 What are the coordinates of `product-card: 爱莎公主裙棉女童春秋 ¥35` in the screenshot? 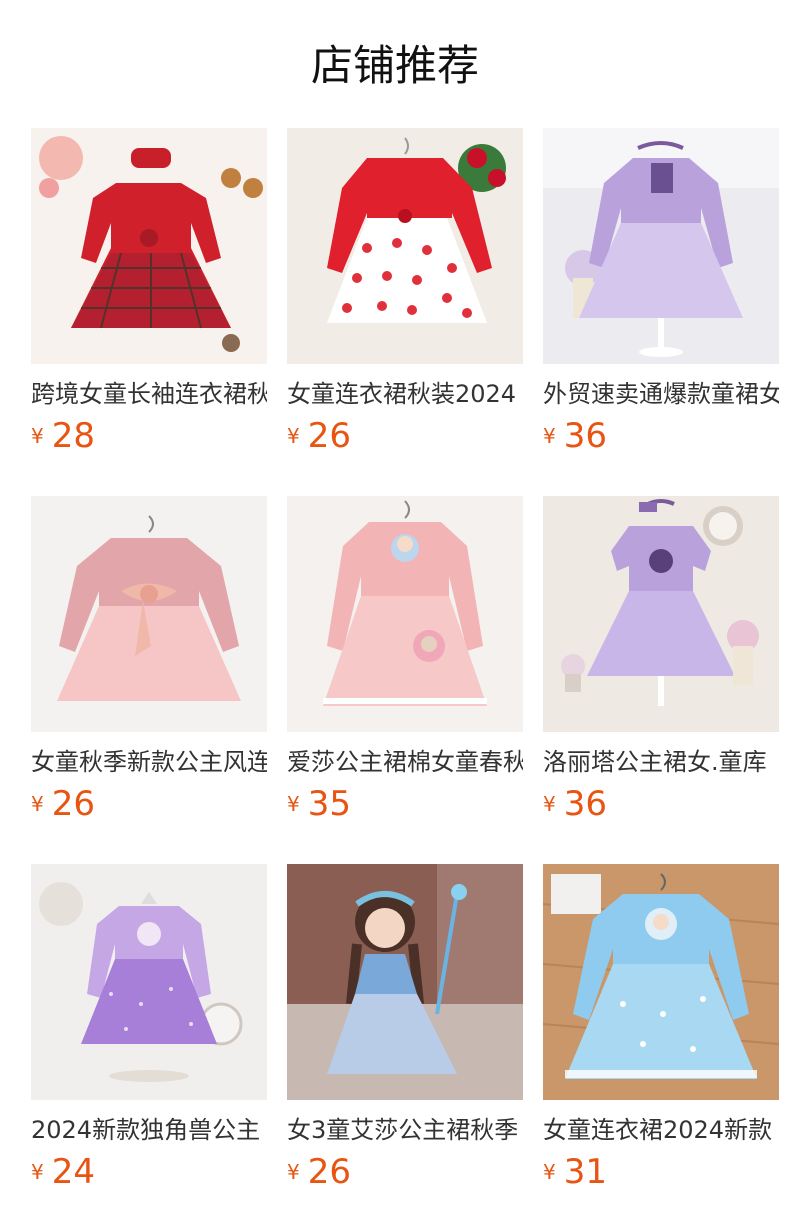 It's located at (405, 661).